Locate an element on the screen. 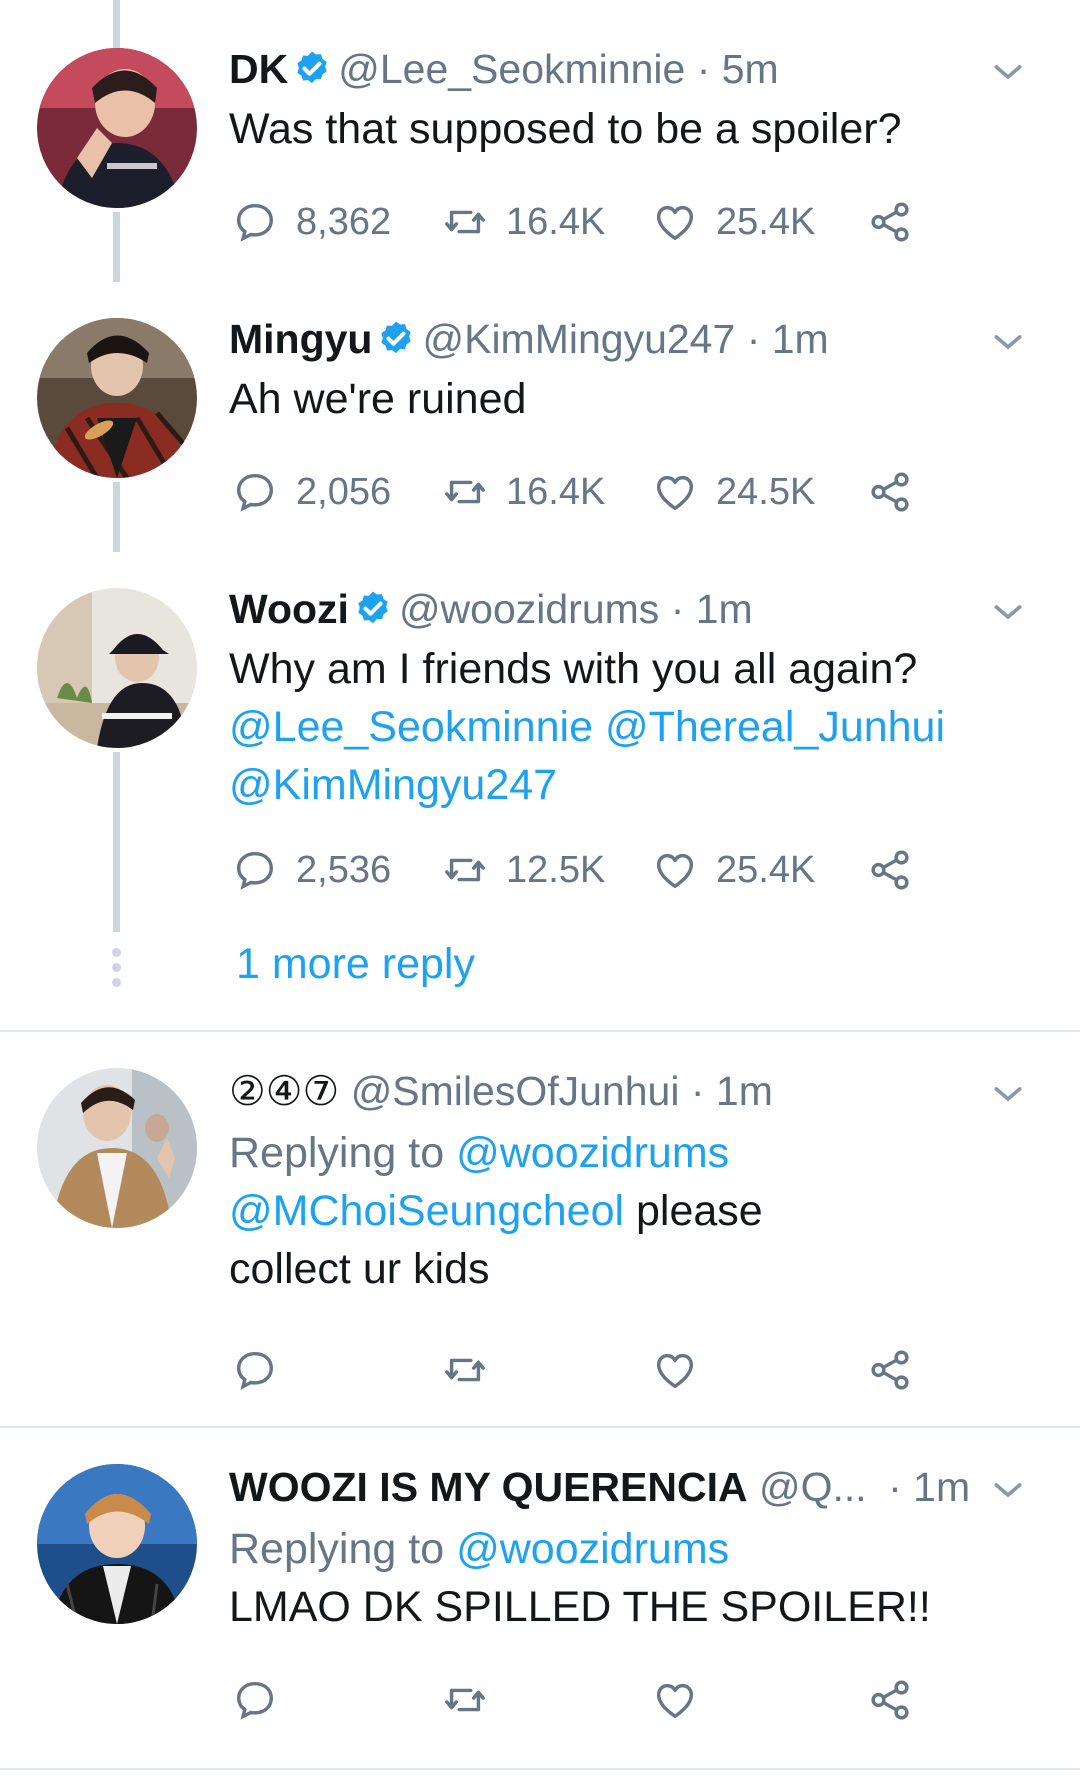 Image resolution: width=1080 pixels, height=1784 pixels. reply-button: 8,362 is located at coordinates (311, 222).